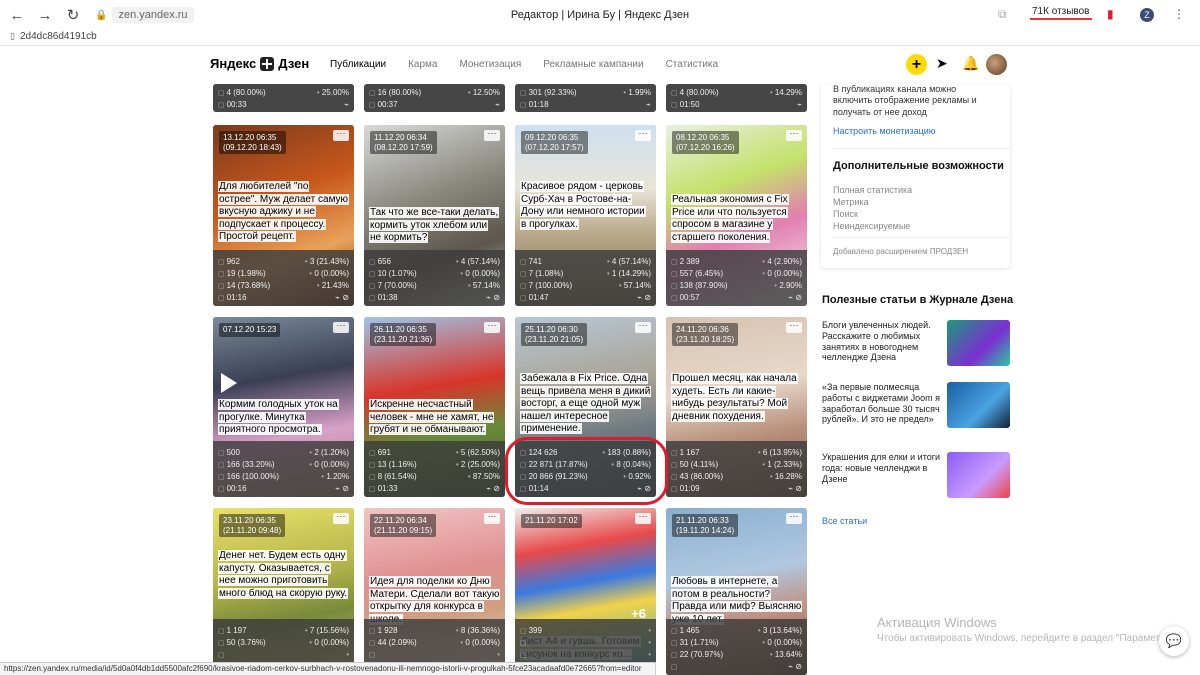 The height and width of the screenshot is (675, 1200). Describe the element at coordinates (403, 335) in the screenshot. I see `card-date: 26.11.20 06:35 (23.11.20 21:36)` at that location.